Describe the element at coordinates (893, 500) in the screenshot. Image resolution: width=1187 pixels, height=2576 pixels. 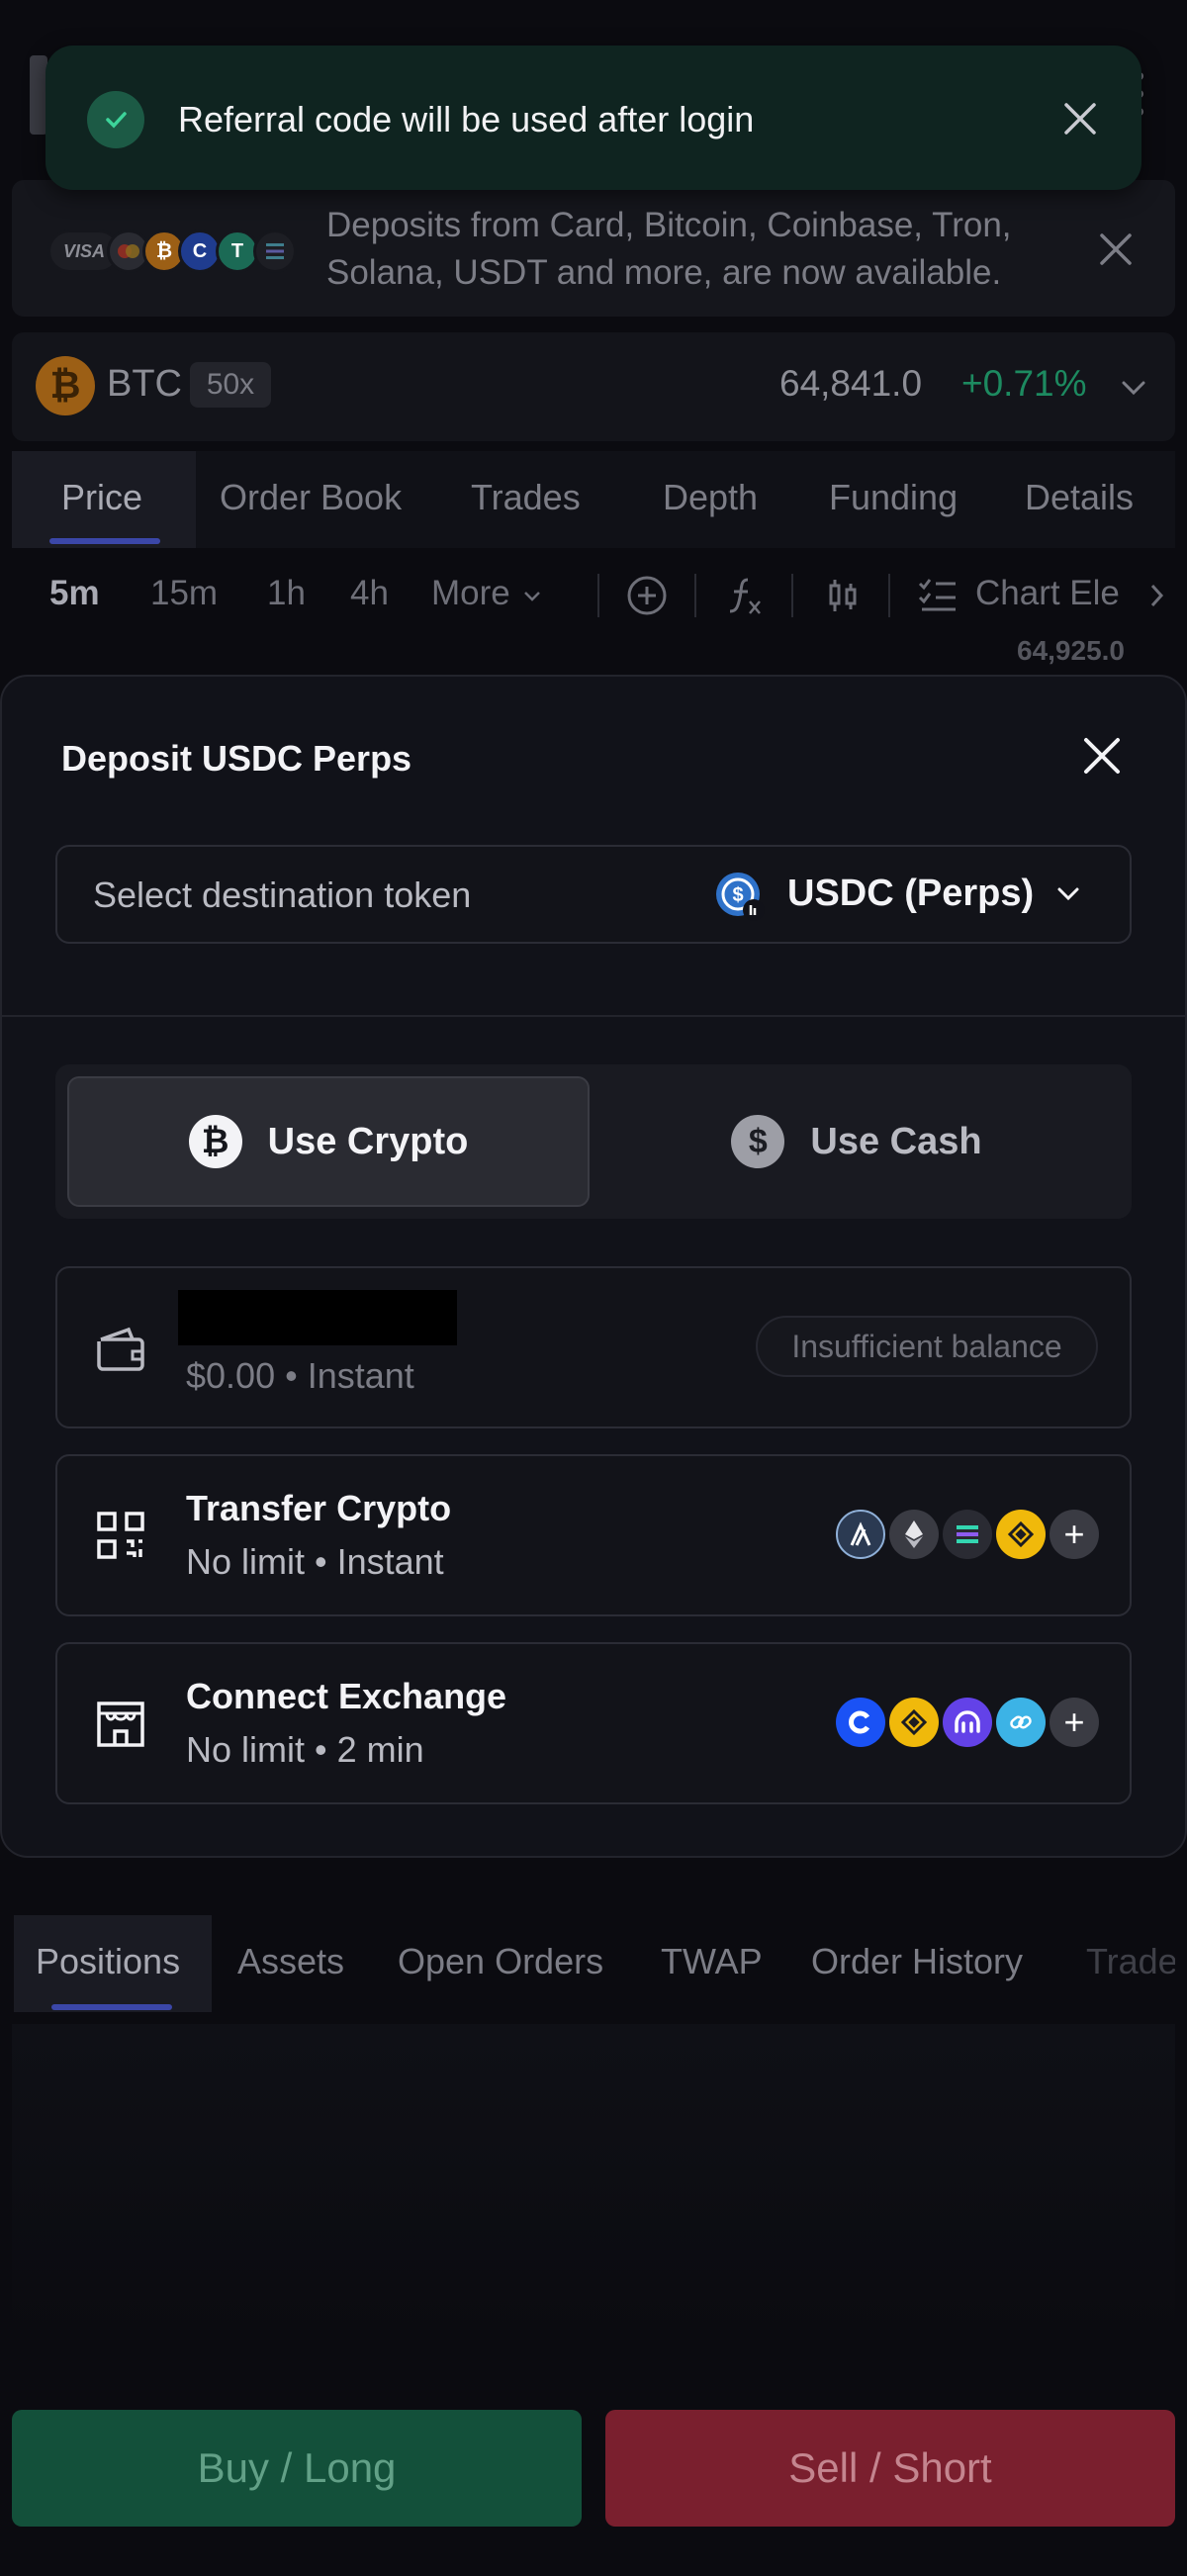
I see `tab-funding: Funding` at that location.